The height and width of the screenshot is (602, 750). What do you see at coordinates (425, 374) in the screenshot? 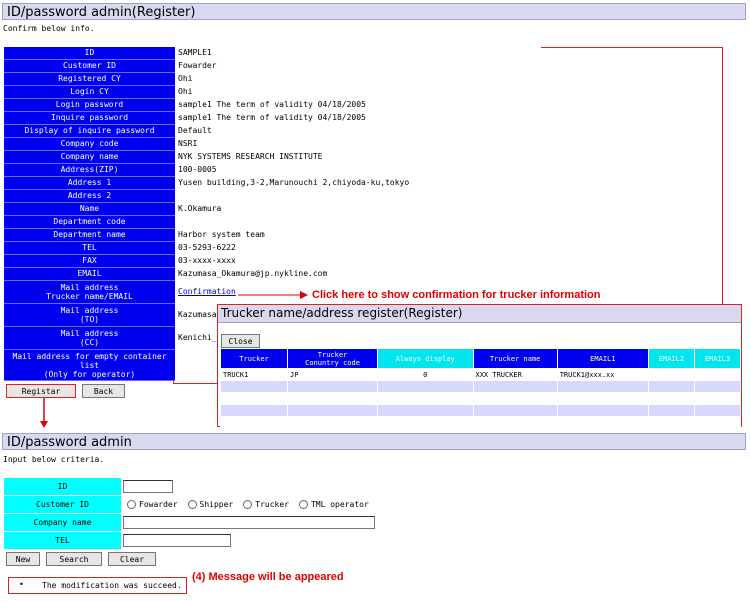
I see `trucker-table-cell: 0` at bounding box center [425, 374].